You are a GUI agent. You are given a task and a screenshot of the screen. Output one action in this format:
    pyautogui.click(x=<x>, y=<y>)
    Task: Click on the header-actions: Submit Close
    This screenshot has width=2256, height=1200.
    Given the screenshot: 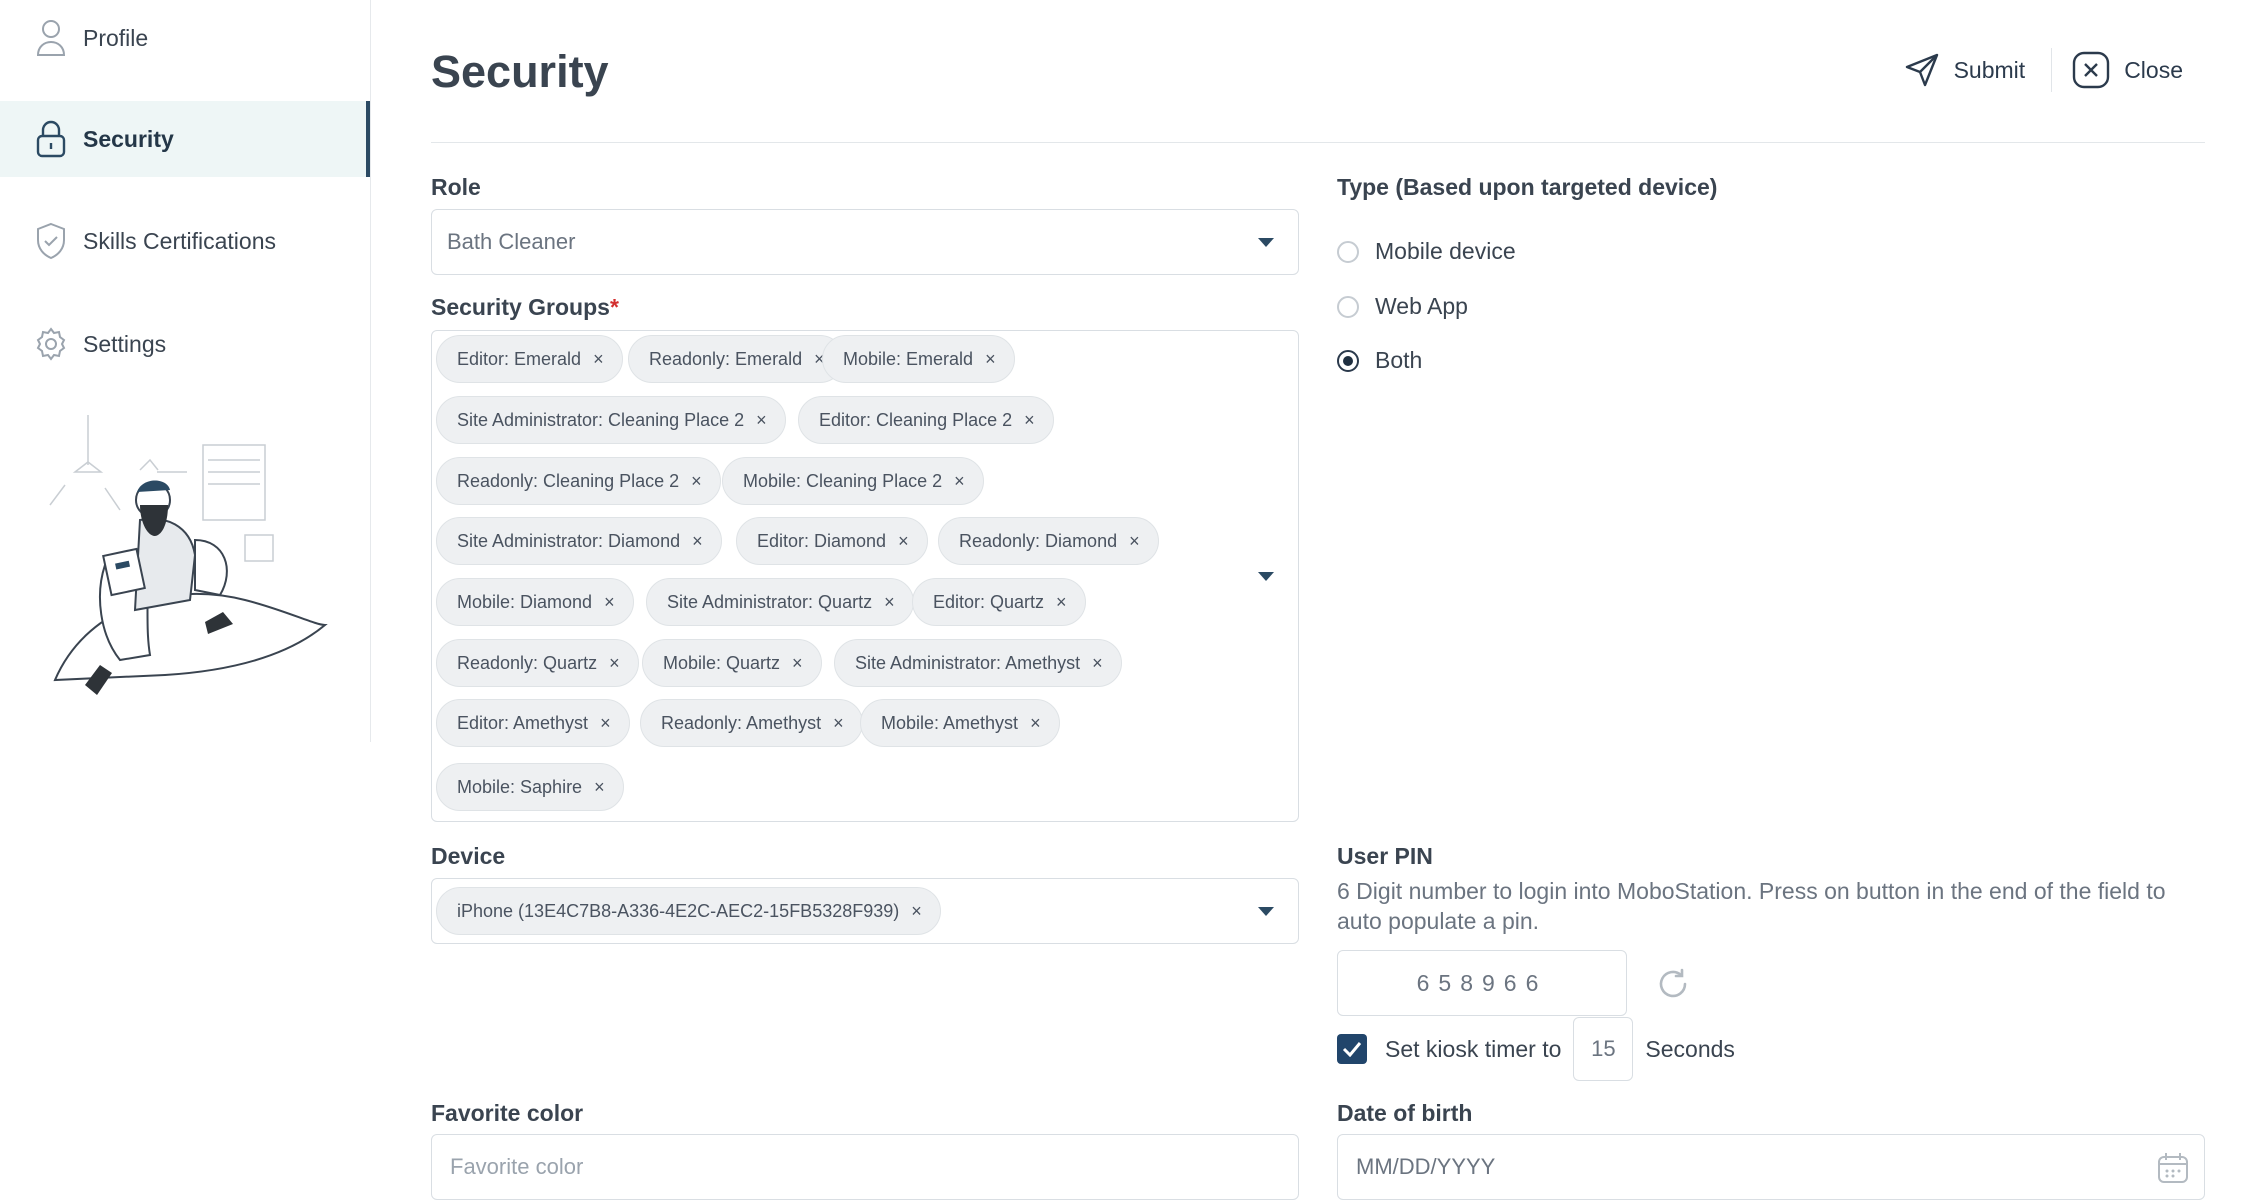 What is the action you would take?
    pyautogui.click(x=2043, y=70)
    